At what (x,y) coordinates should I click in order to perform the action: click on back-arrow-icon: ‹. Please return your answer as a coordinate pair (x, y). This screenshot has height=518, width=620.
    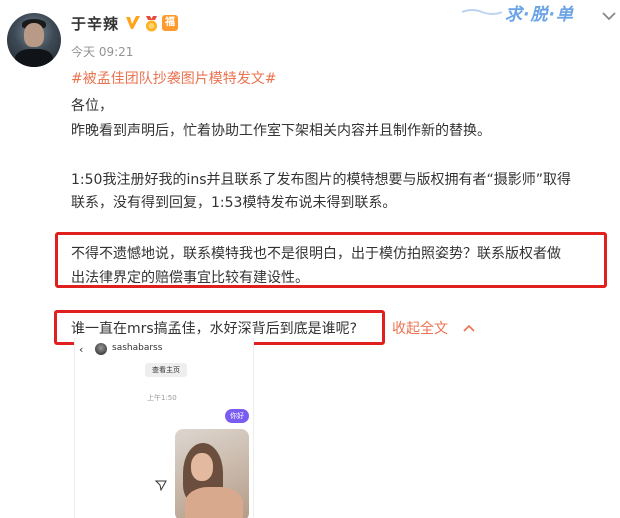
    Looking at the image, I should click on (81, 349).